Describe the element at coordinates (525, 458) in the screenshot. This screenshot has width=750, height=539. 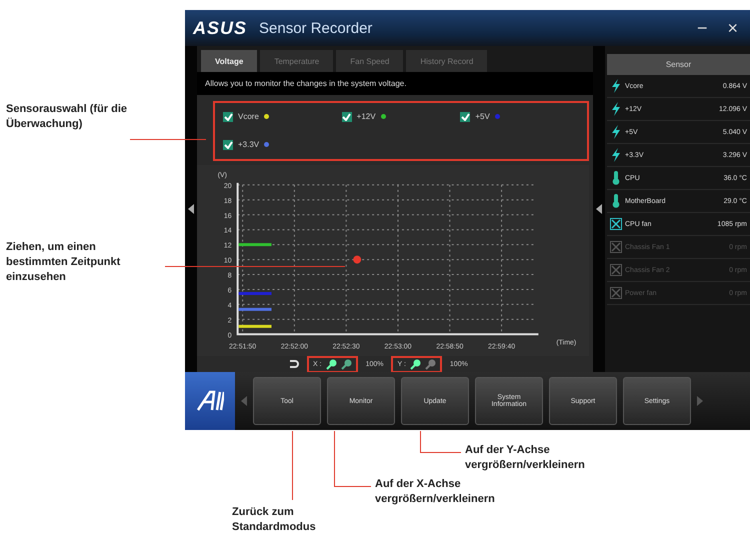
I see `callout-label: Auf der Y-Achse vergrößern/verkleinern` at that location.